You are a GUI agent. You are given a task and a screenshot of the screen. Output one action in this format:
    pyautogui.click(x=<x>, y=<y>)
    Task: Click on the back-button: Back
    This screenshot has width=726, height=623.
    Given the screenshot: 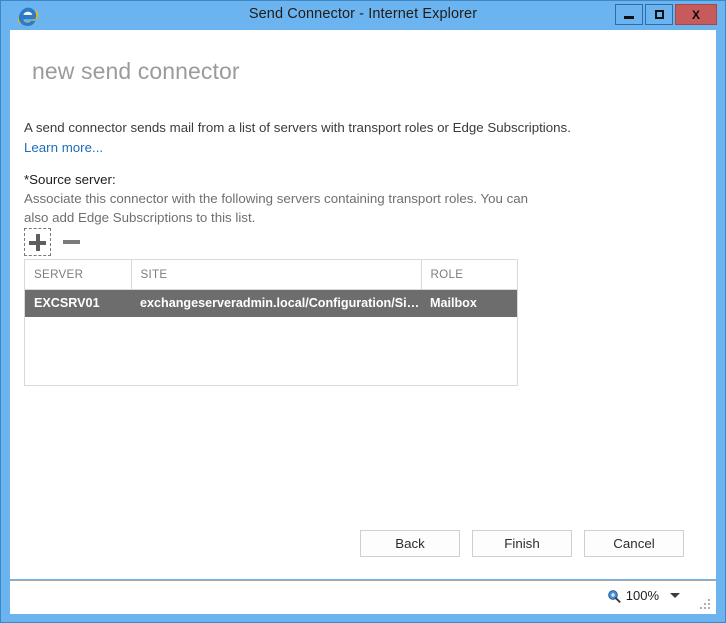 What is the action you would take?
    pyautogui.click(x=410, y=543)
    